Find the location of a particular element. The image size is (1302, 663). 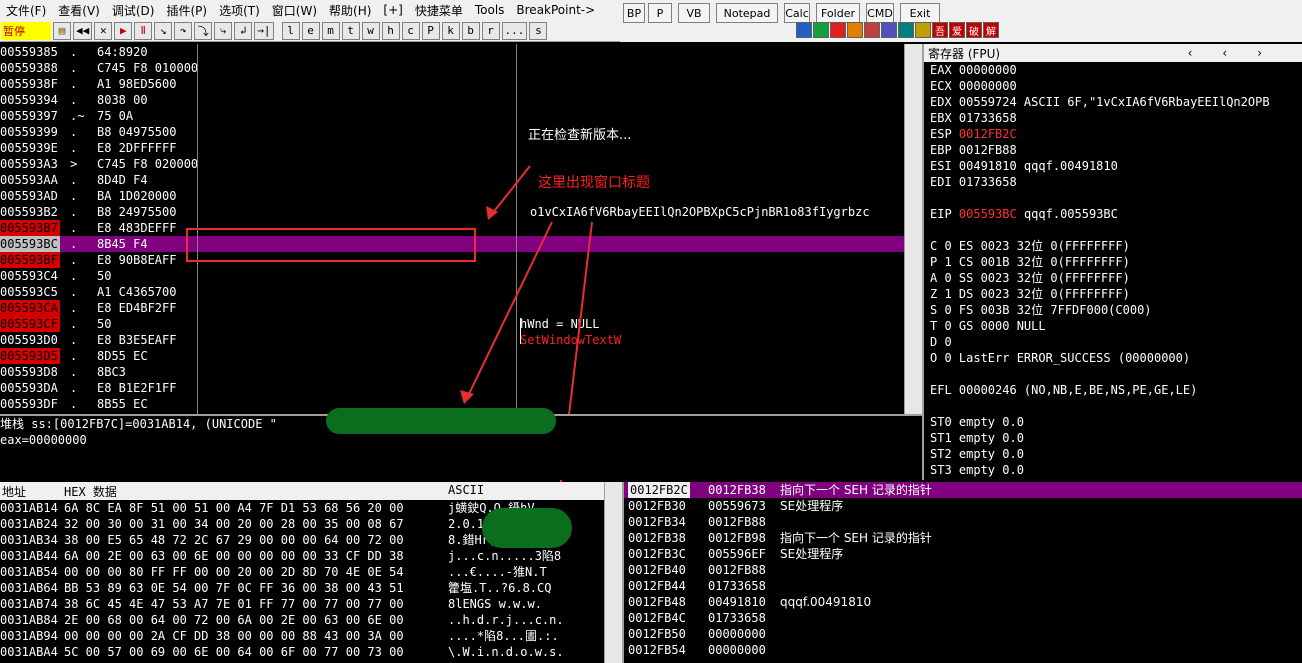

stack-row: 0012FB3C 005596EF SE处理程序 is located at coordinates (963, 554).